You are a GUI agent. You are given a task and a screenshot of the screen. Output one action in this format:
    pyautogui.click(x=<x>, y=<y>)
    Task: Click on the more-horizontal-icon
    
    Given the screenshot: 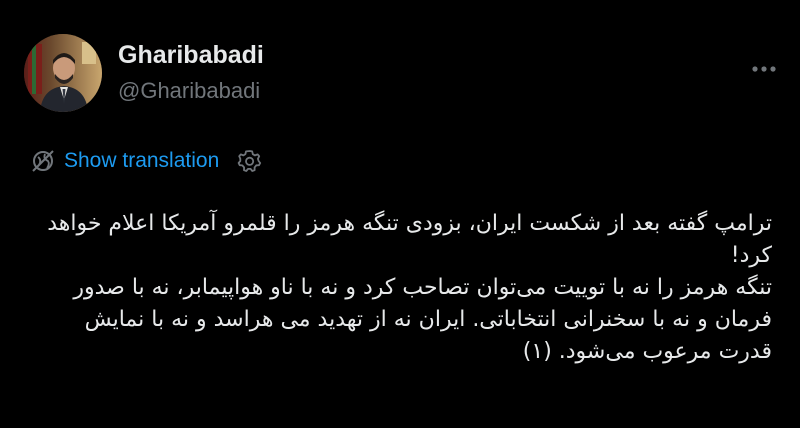 What is the action you would take?
    pyautogui.click(x=764, y=69)
    